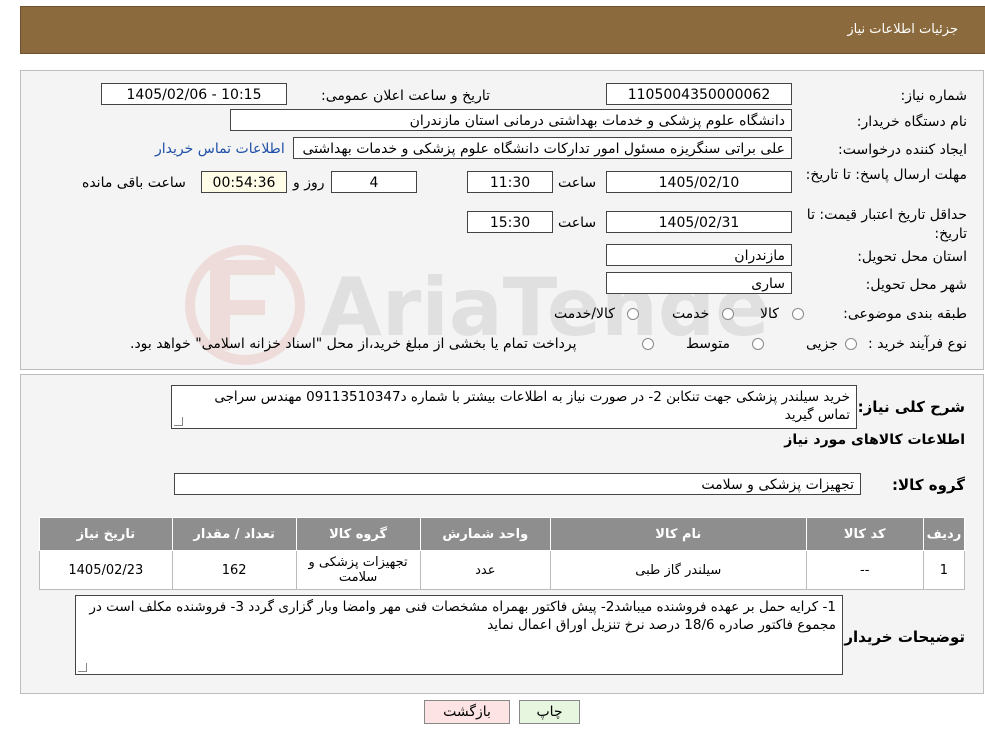 Image resolution: width=985 pixels, height=744 pixels. Describe the element at coordinates (864, 570) in the screenshot. I see `cell-code: --` at that location.